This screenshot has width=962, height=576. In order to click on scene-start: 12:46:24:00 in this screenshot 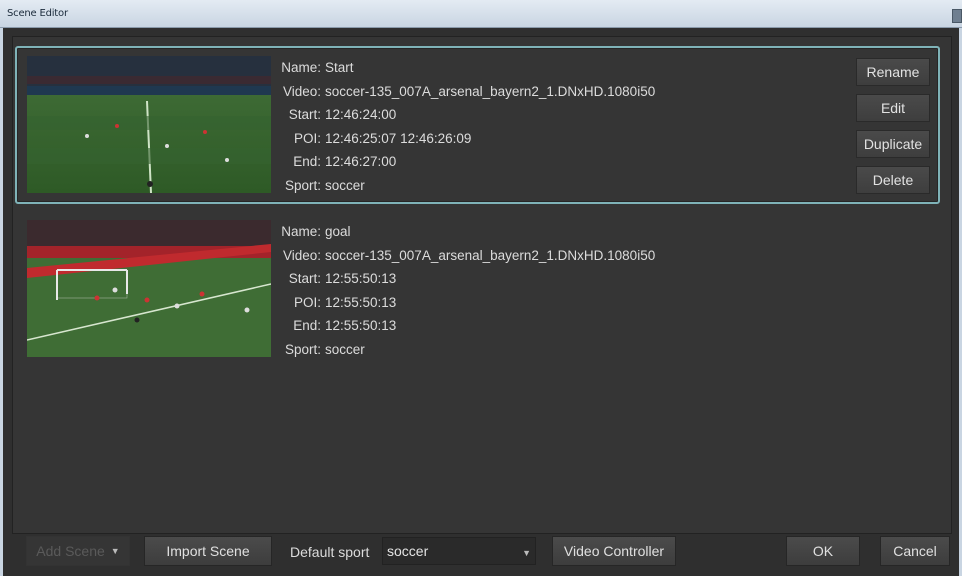, I will do `click(361, 114)`.